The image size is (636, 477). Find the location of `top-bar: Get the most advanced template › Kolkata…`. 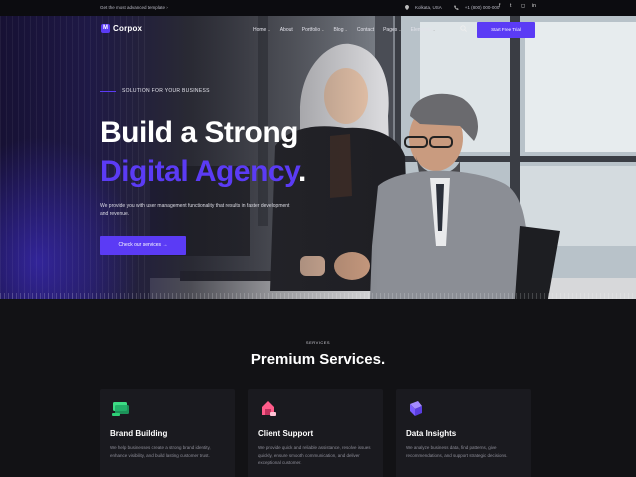

top-bar: Get the most advanced template › Kolkata… is located at coordinates (318, 8).